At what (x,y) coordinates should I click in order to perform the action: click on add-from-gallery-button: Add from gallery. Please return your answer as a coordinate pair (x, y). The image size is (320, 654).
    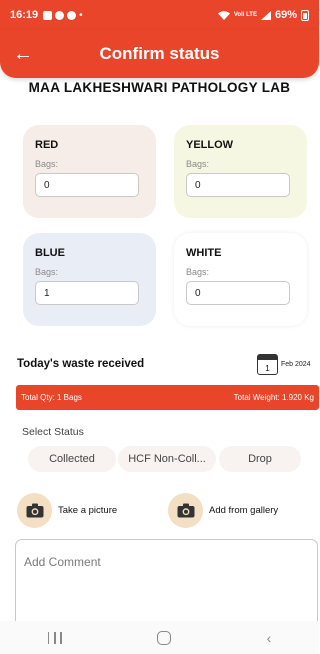
    Looking at the image, I should click on (223, 510).